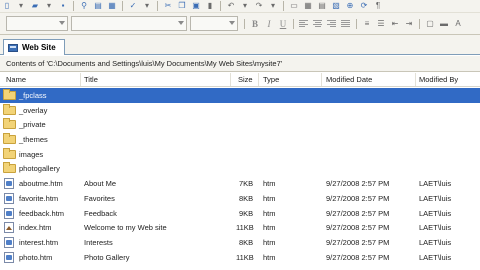  What do you see at coordinates (37, 23) in the screenshot?
I see `style-dropdown` at bounding box center [37, 23].